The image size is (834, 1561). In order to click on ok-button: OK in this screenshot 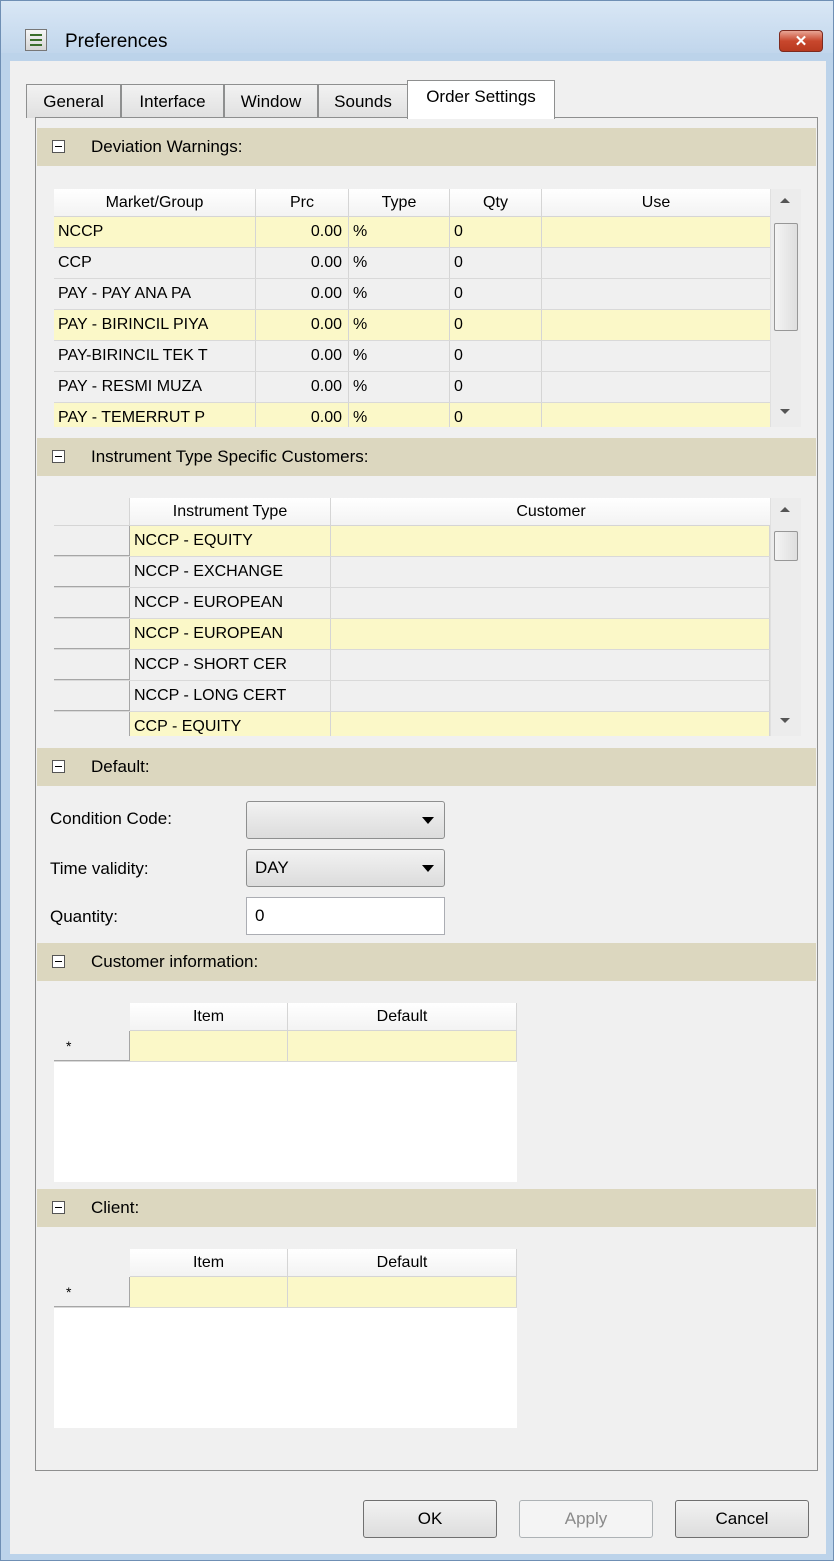, I will do `click(430, 1519)`.